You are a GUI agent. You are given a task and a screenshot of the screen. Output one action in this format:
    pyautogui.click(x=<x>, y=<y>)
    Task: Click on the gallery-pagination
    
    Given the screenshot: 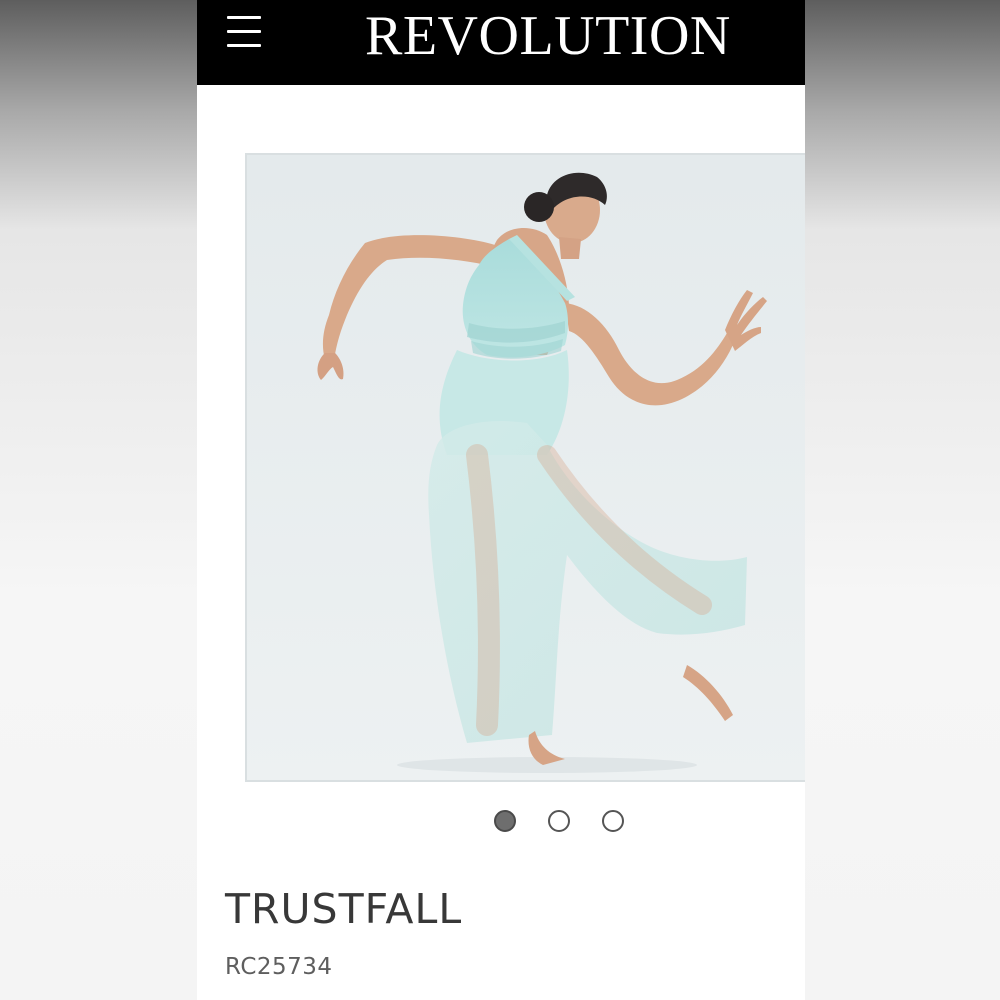 What is the action you would take?
    pyautogui.click(x=501, y=824)
    